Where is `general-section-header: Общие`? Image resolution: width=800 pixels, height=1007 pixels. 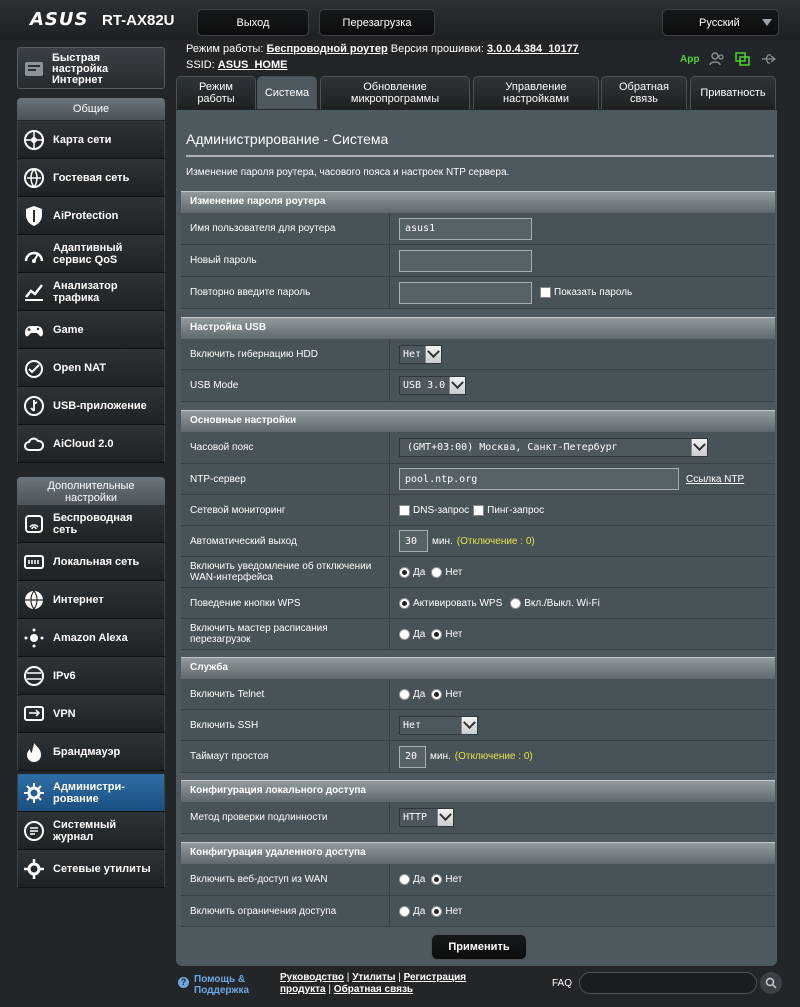 general-section-header: Общие is located at coordinates (91, 109).